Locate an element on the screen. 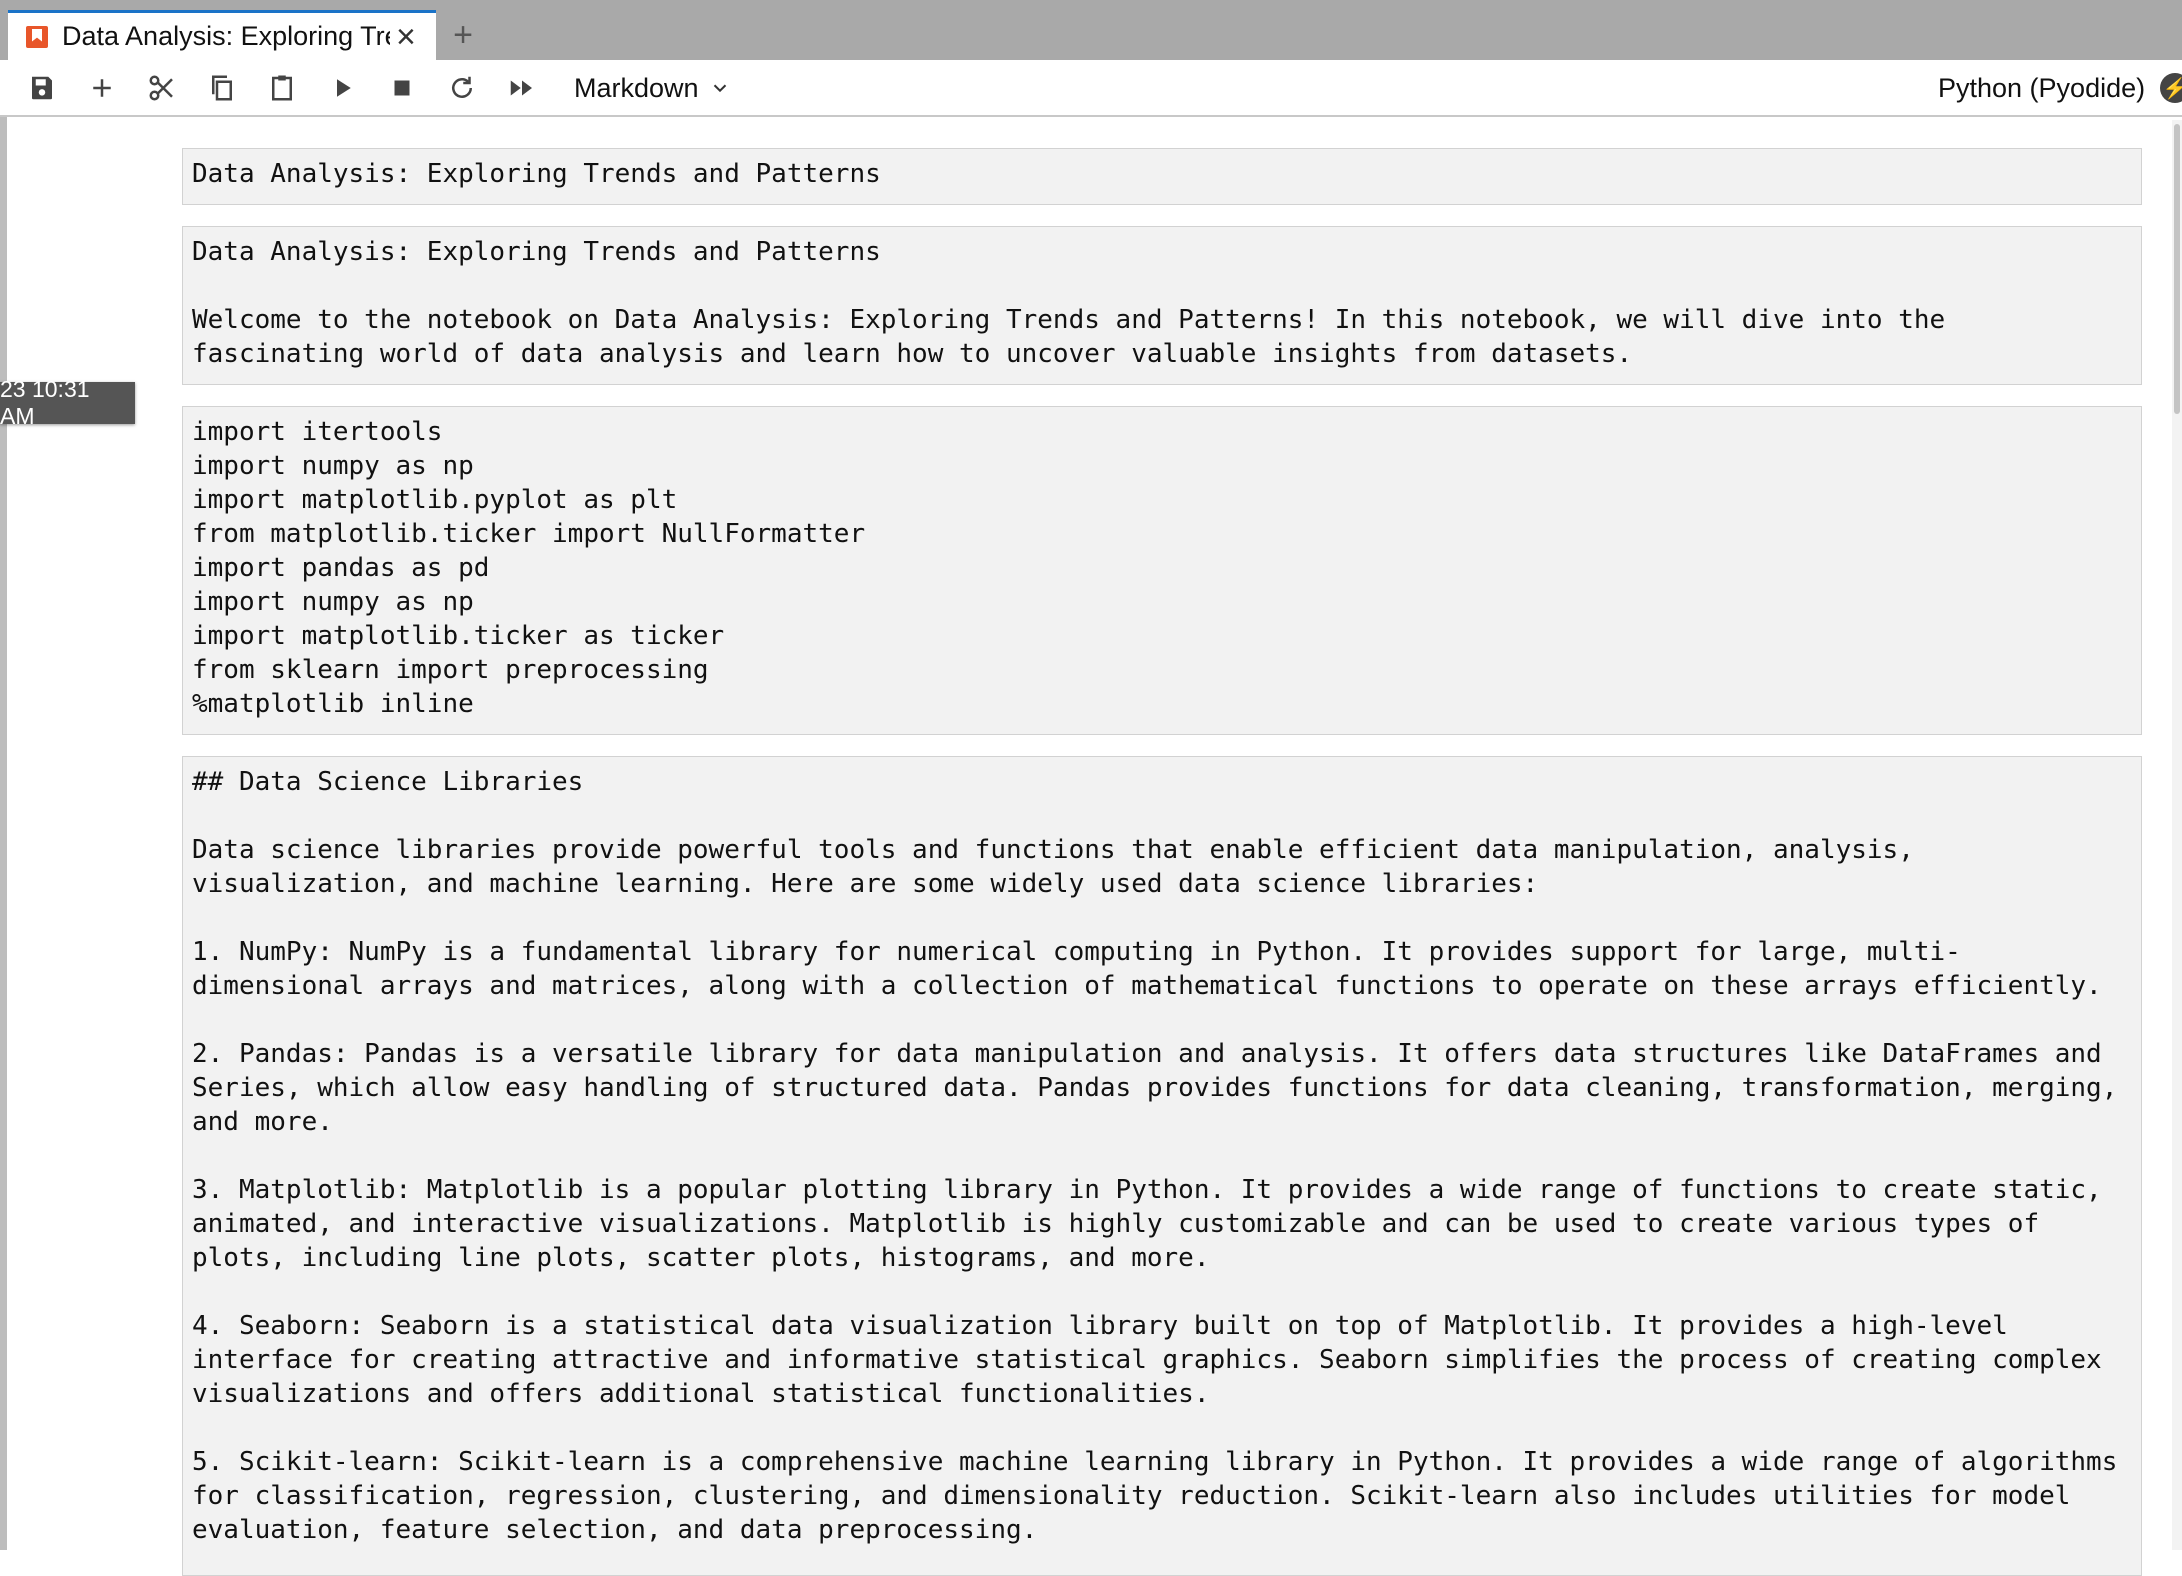 This screenshot has height=1576, width=2182. left-border is located at coordinates (3, 833).